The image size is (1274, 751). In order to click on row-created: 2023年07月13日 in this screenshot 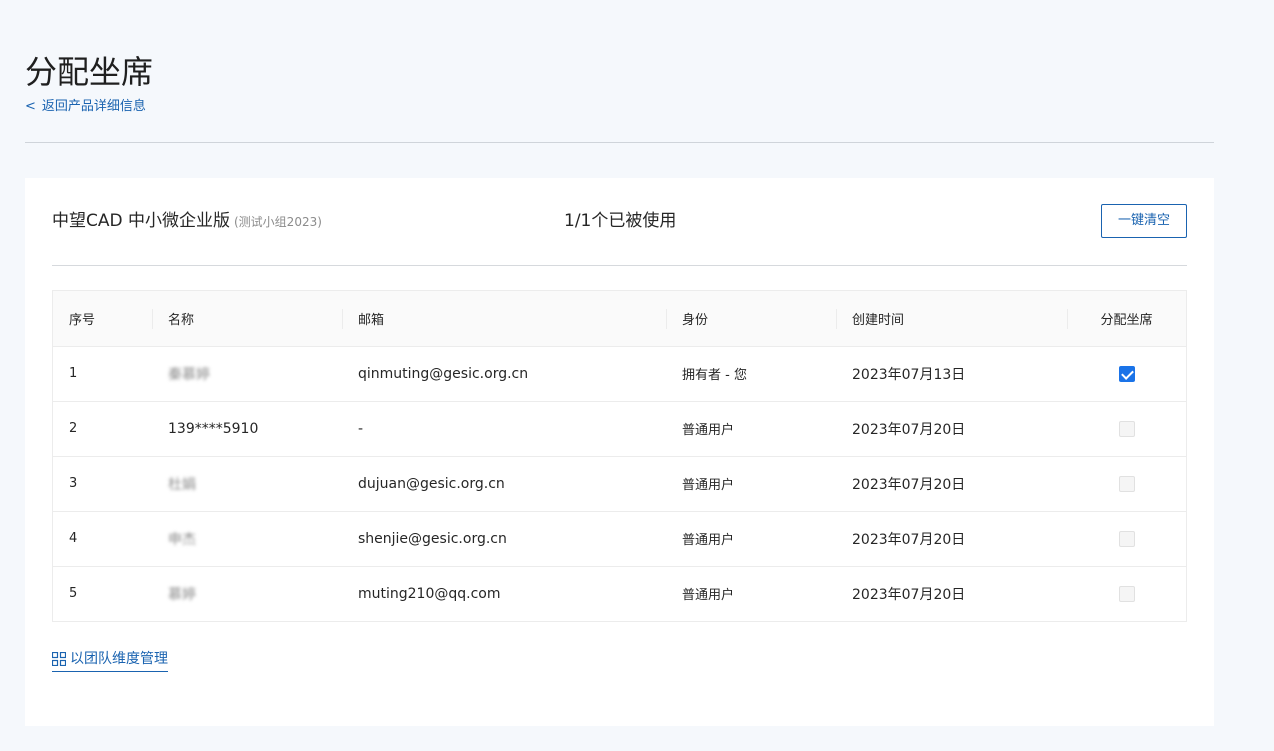, I will do `click(909, 374)`.